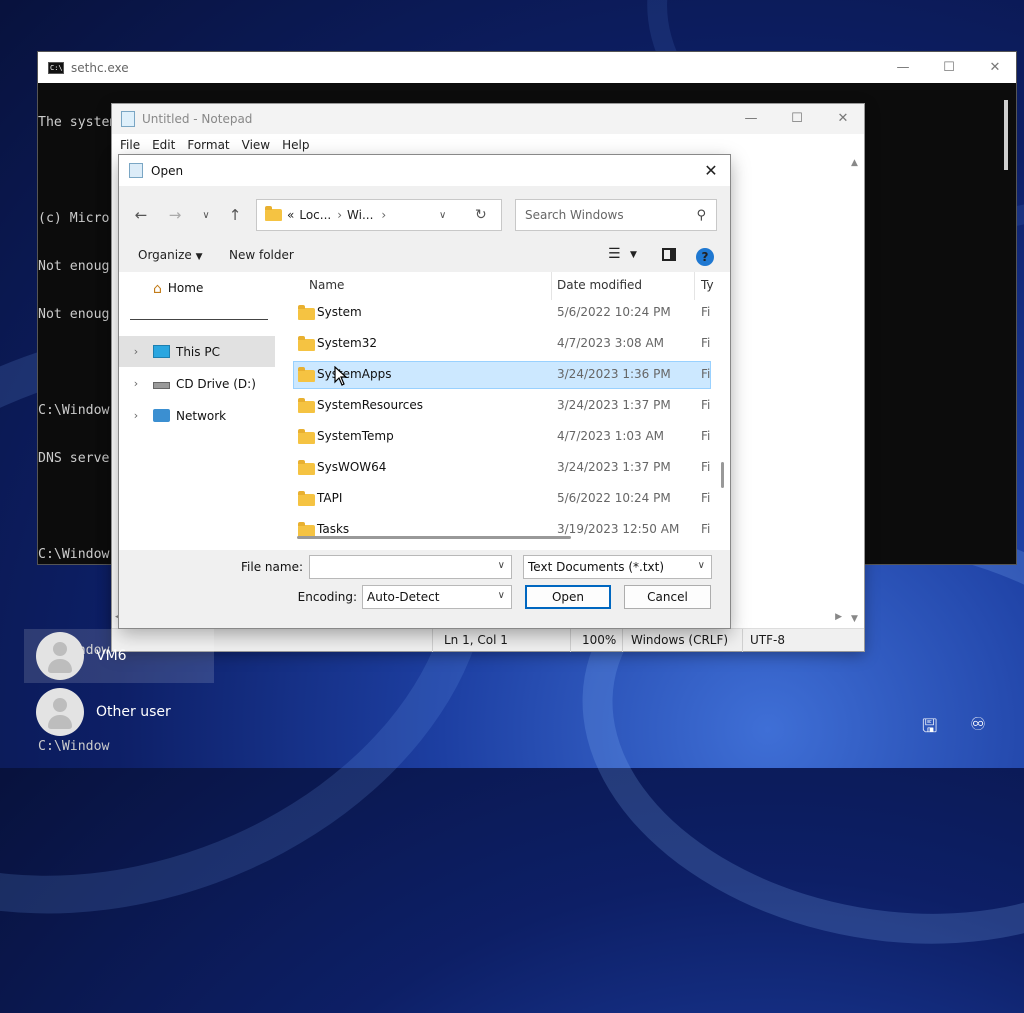  Describe the element at coordinates (1006, 135) in the screenshot. I see `cmd-scrollbar` at that location.